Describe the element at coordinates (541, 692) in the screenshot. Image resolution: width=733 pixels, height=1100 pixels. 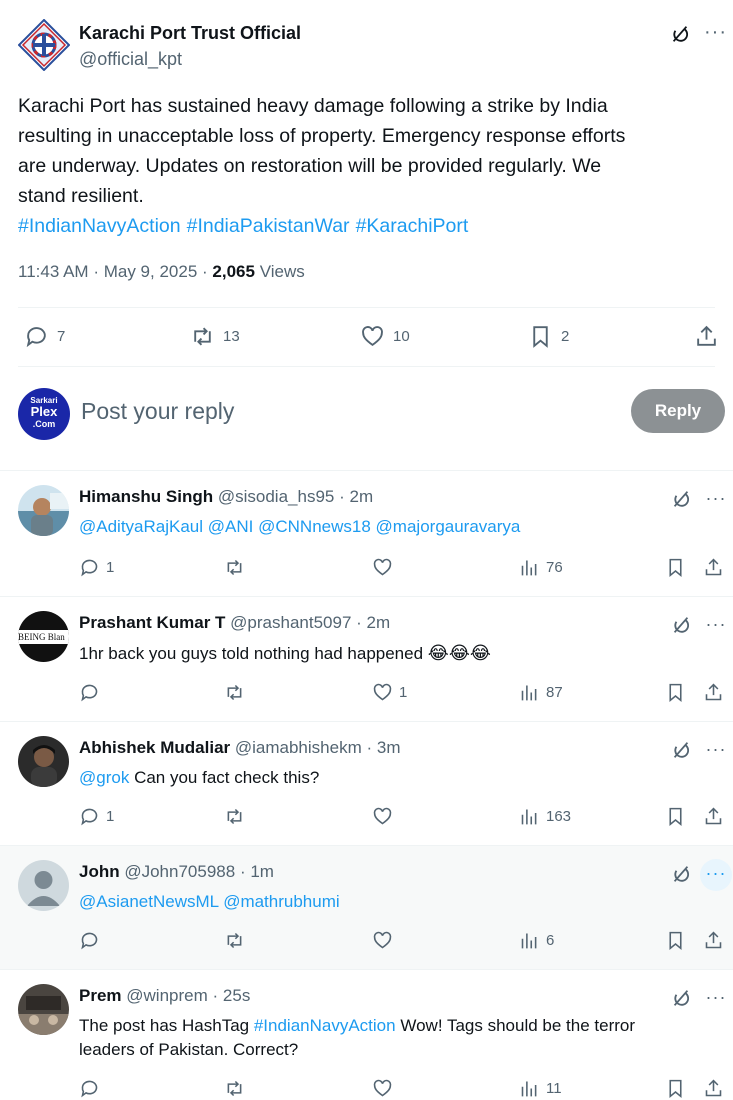
I see `views-action: 87` at that location.